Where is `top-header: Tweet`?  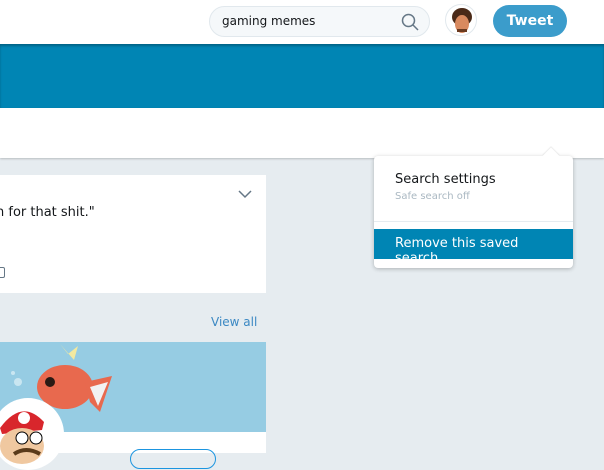 top-header: Tweet is located at coordinates (302, 22).